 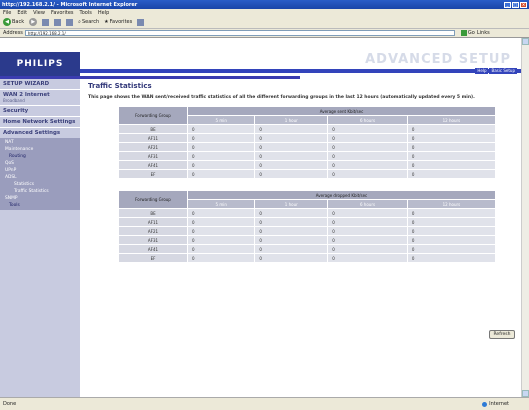 What do you see at coordinates (239, 33) in the screenshot?
I see `address-input: http://192.168.2.1/` at bounding box center [239, 33].